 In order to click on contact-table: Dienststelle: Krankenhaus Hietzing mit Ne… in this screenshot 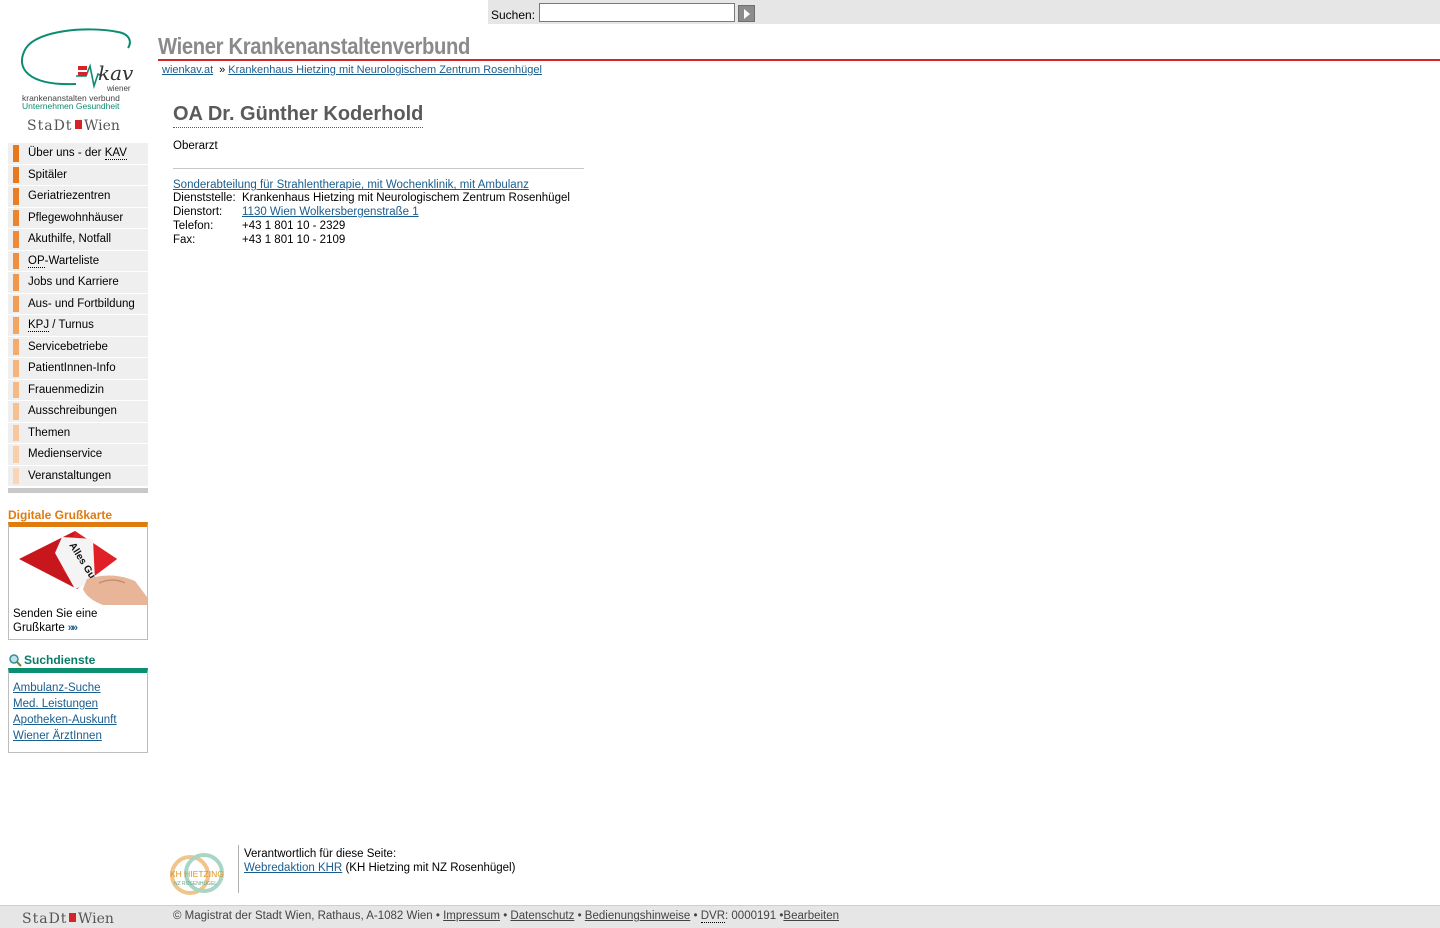, I will do `click(371, 219)`.